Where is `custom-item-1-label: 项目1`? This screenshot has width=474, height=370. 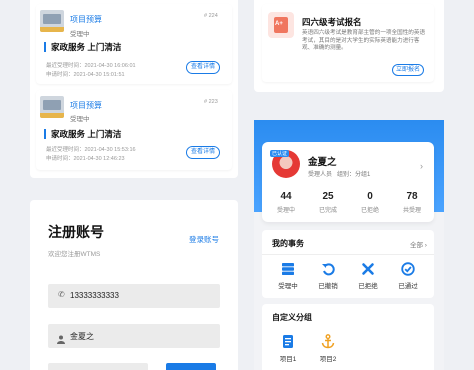
custom-item-1-label: 项目1 is located at coordinates (288, 359).